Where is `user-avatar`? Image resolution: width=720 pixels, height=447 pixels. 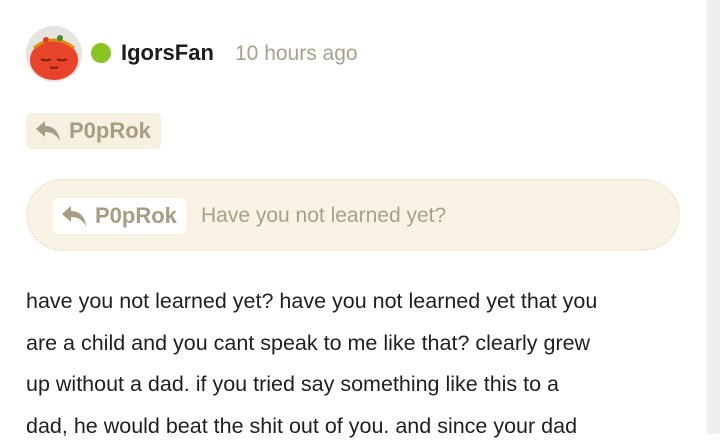 user-avatar is located at coordinates (54, 54).